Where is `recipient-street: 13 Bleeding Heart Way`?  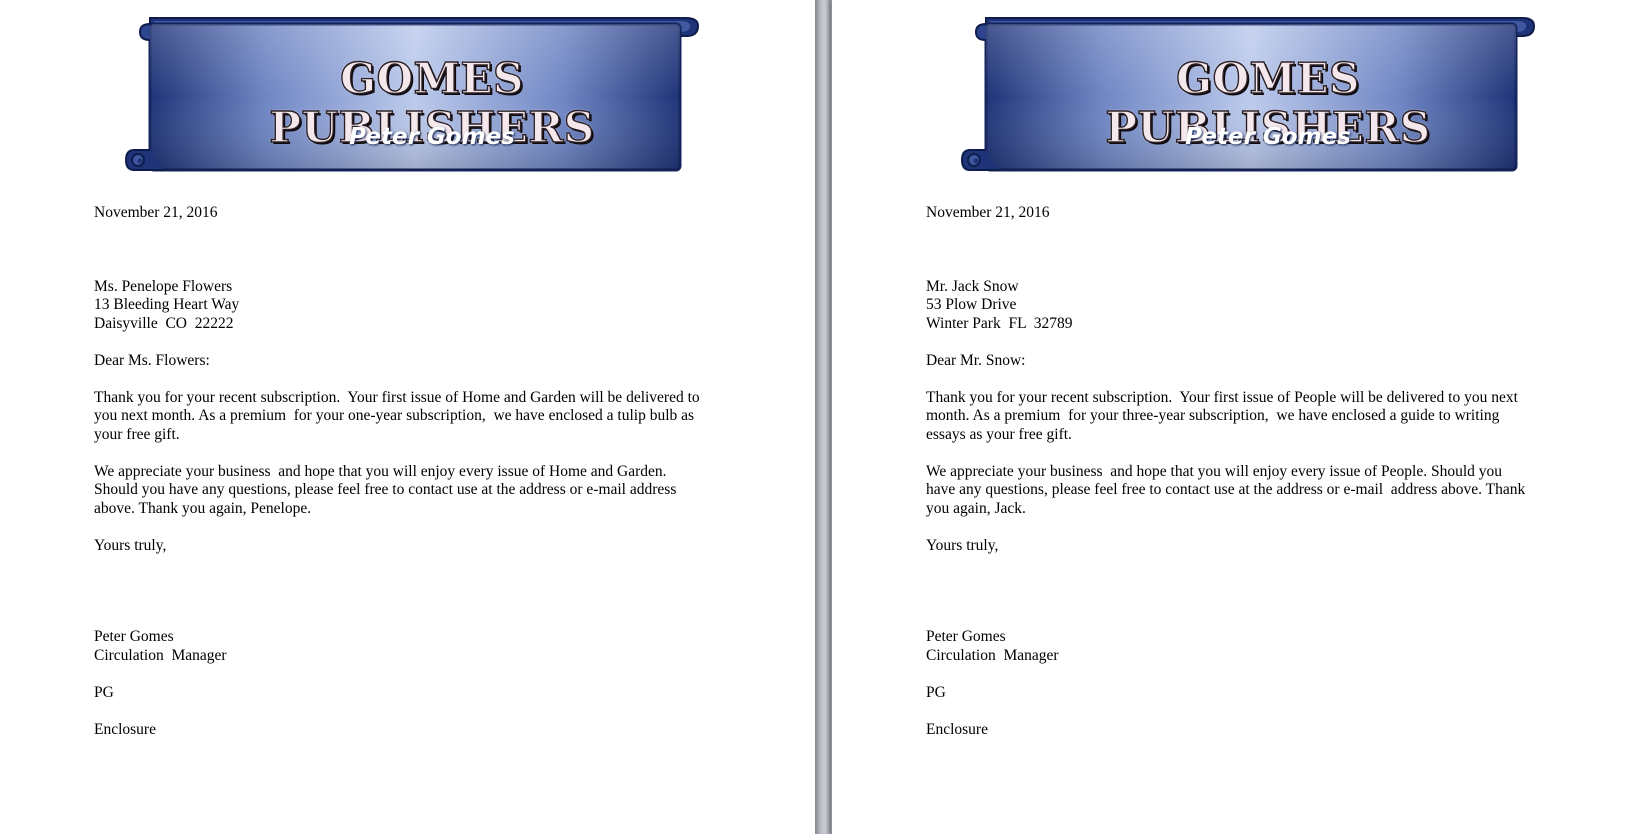 recipient-street: 13 Bleeding Heart Way is located at coordinates (167, 304).